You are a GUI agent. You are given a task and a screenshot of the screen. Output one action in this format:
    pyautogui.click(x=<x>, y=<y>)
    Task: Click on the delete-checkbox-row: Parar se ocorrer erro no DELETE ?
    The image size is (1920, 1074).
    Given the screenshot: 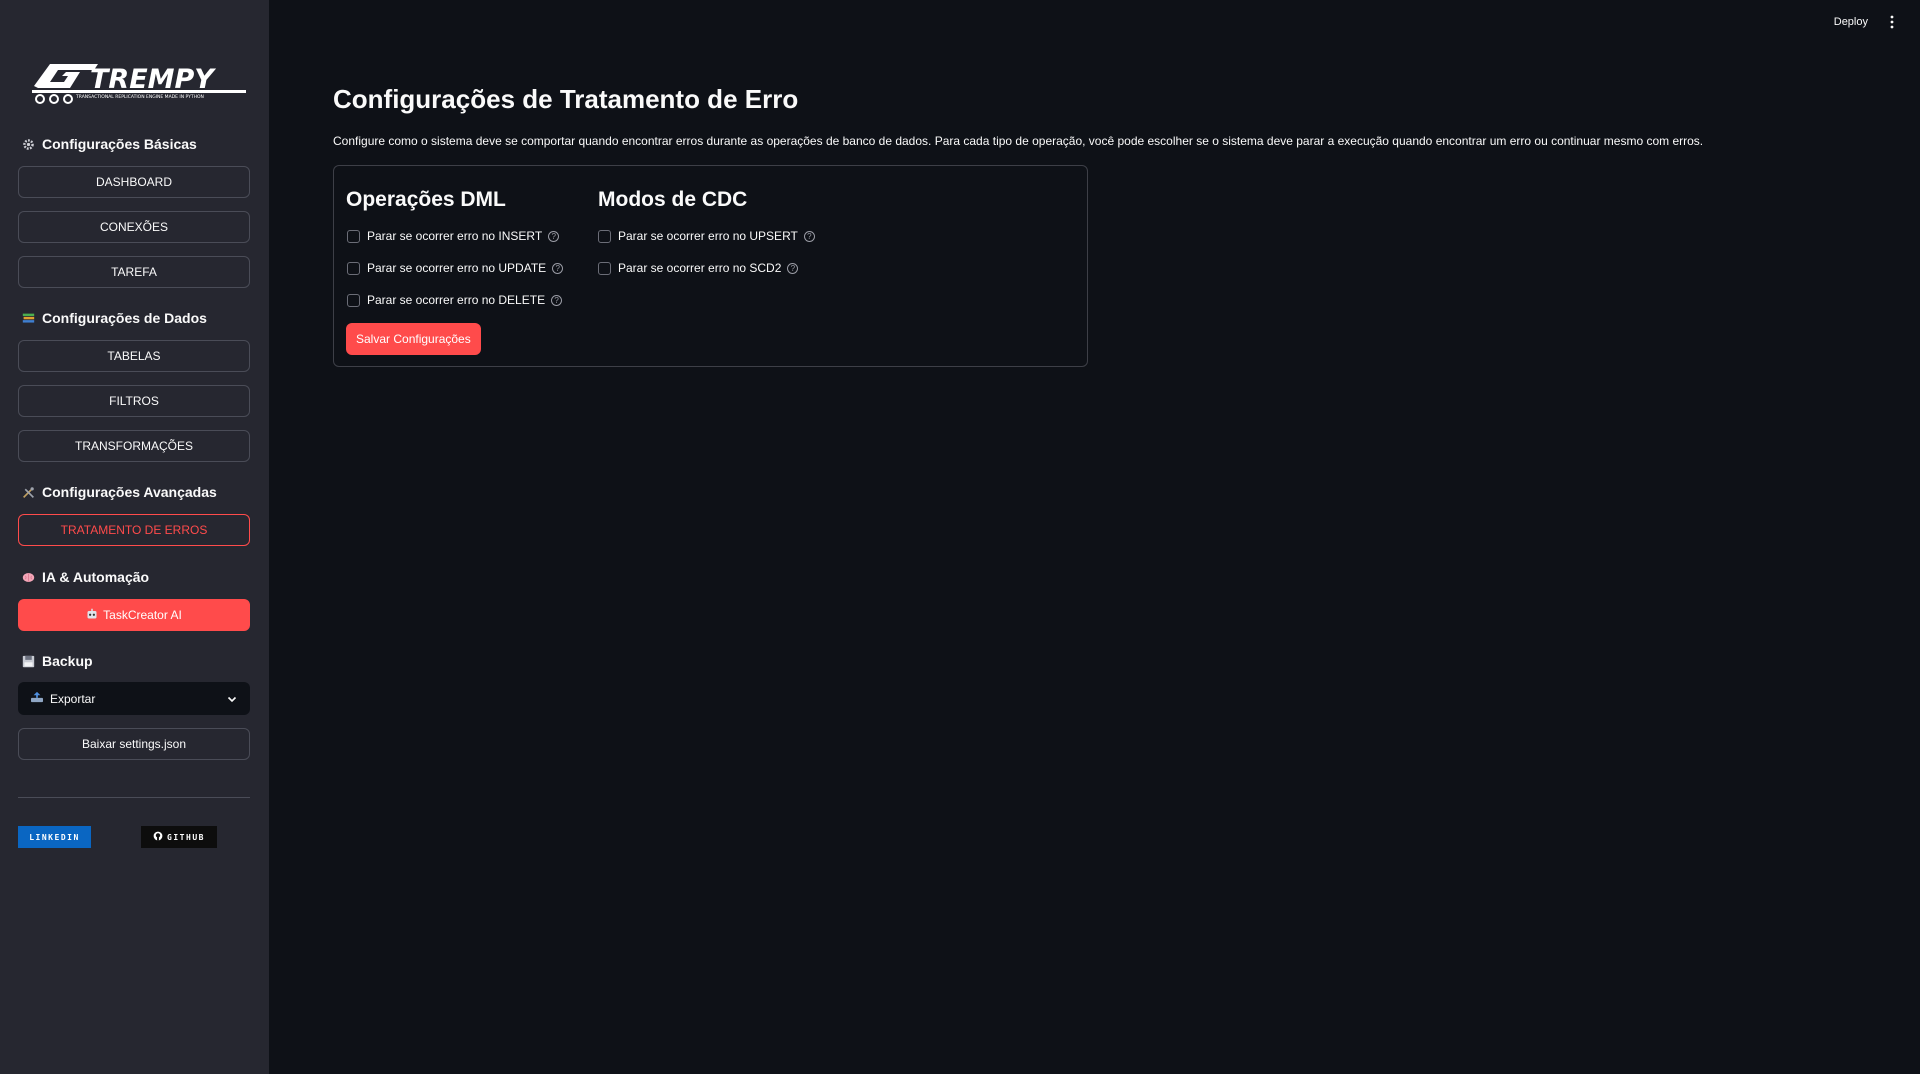 What is the action you would take?
    pyautogui.click(x=455, y=300)
    